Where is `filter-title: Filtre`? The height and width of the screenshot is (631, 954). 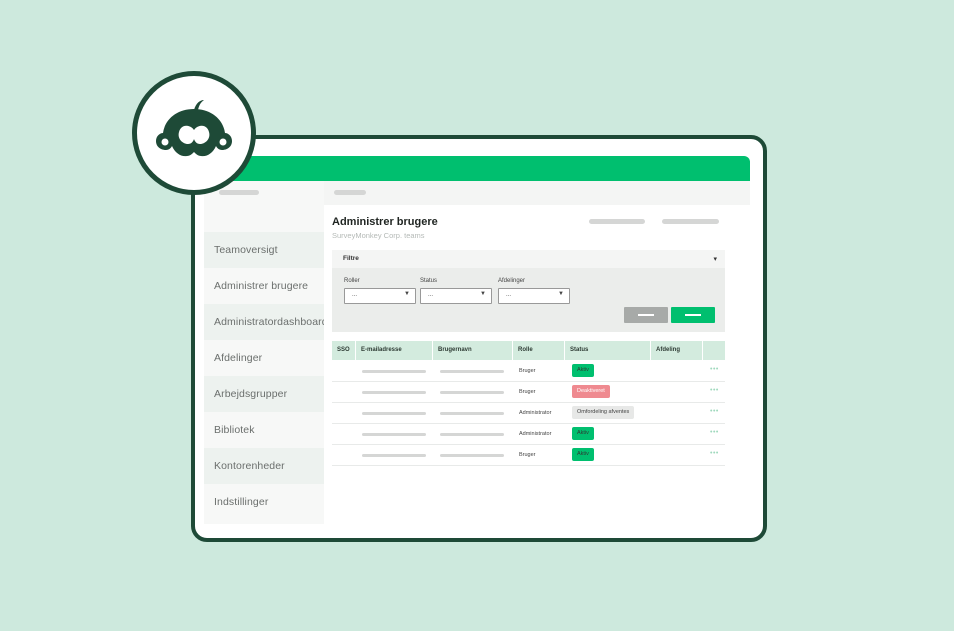 filter-title: Filtre is located at coordinates (351, 258).